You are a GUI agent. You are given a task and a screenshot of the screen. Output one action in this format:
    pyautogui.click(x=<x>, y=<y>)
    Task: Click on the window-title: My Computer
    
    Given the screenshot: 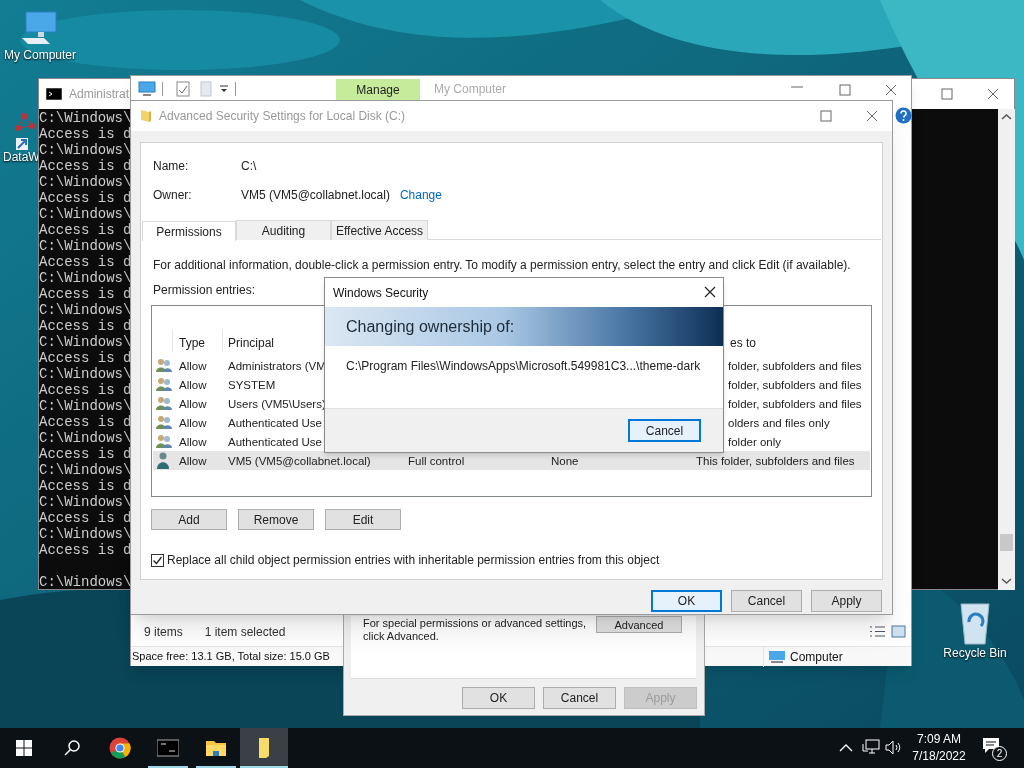 What is the action you would take?
    pyautogui.click(x=470, y=89)
    